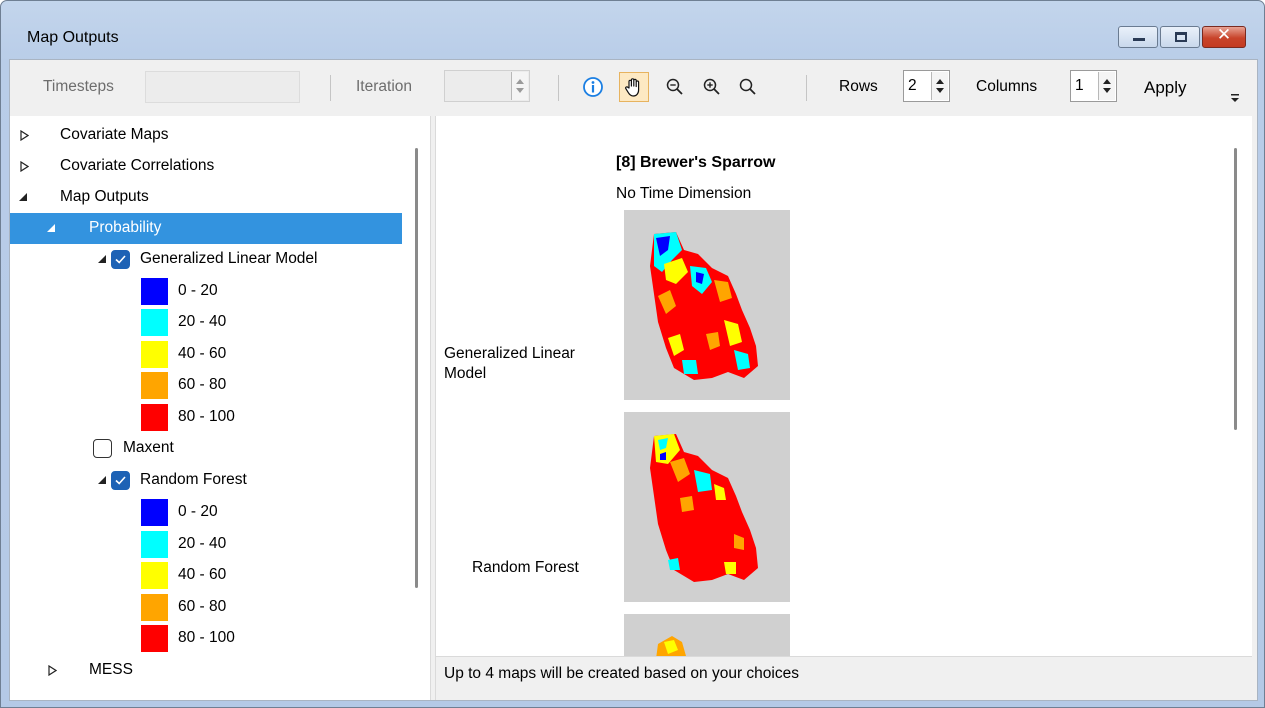 This screenshot has width=1265, height=708. I want to click on glm-checkbox, so click(120, 259).